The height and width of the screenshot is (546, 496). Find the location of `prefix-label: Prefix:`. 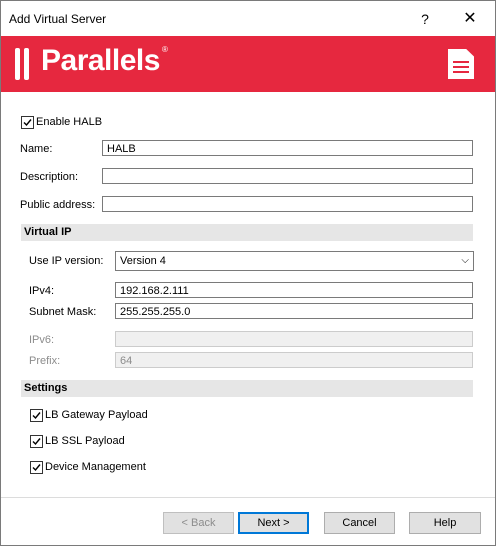

prefix-label: Prefix: is located at coordinates (45, 361).